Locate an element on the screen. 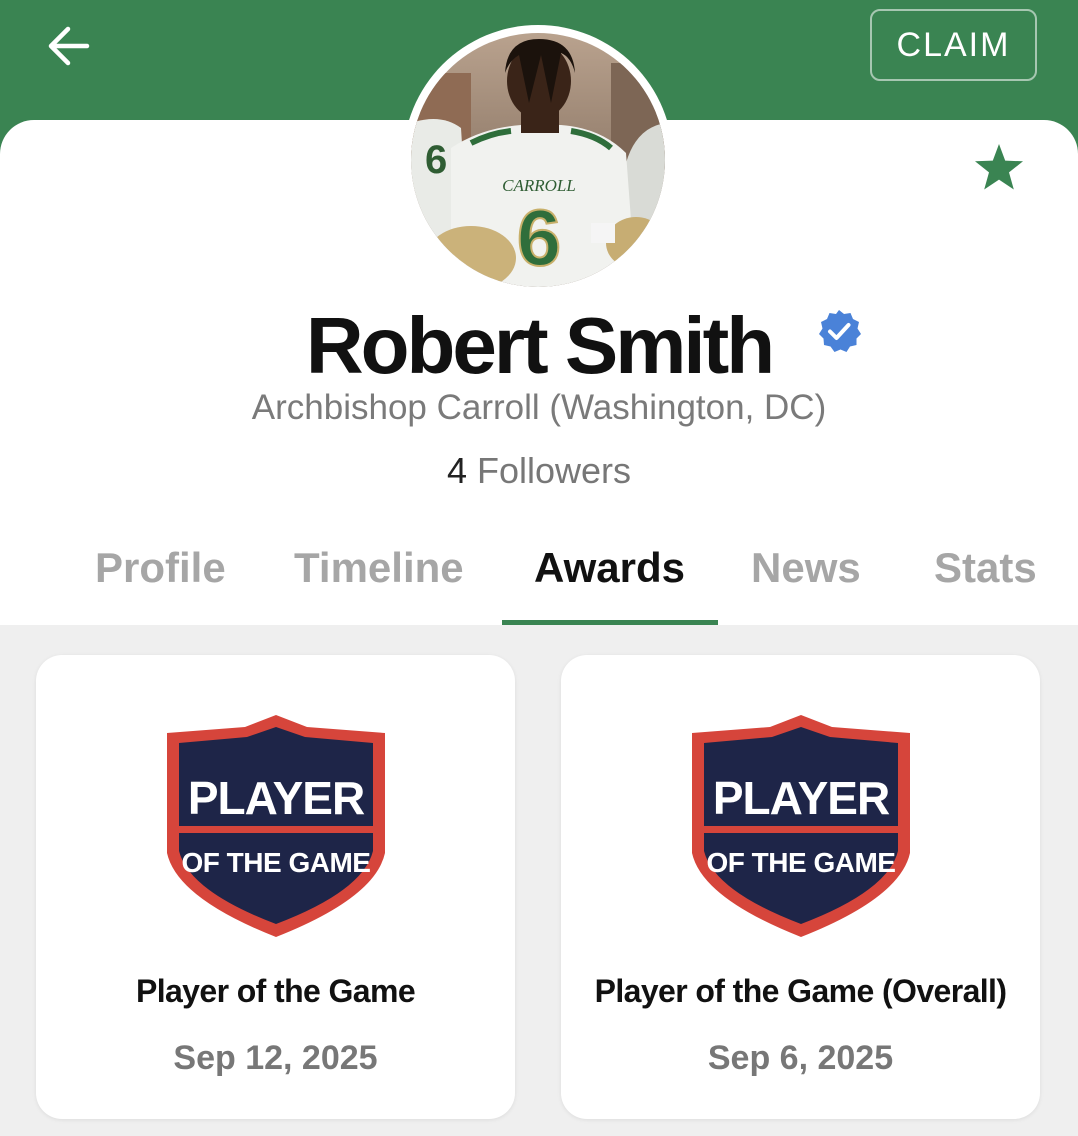 This screenshot has height=1136, width=1078. tab-profile: Profile is located at coordinates (160, 568).